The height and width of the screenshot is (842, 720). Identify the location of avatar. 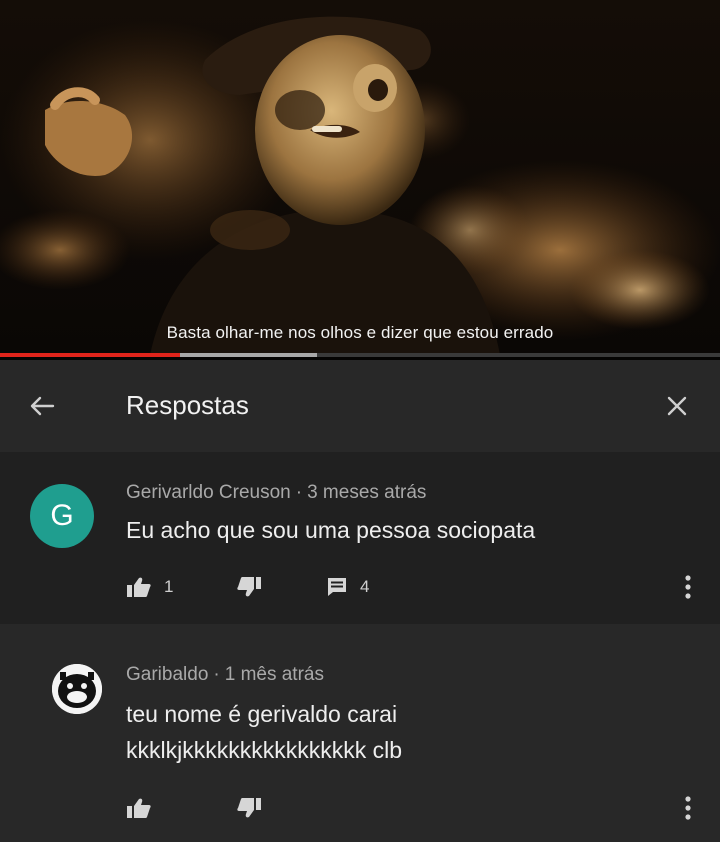
(77, 689).